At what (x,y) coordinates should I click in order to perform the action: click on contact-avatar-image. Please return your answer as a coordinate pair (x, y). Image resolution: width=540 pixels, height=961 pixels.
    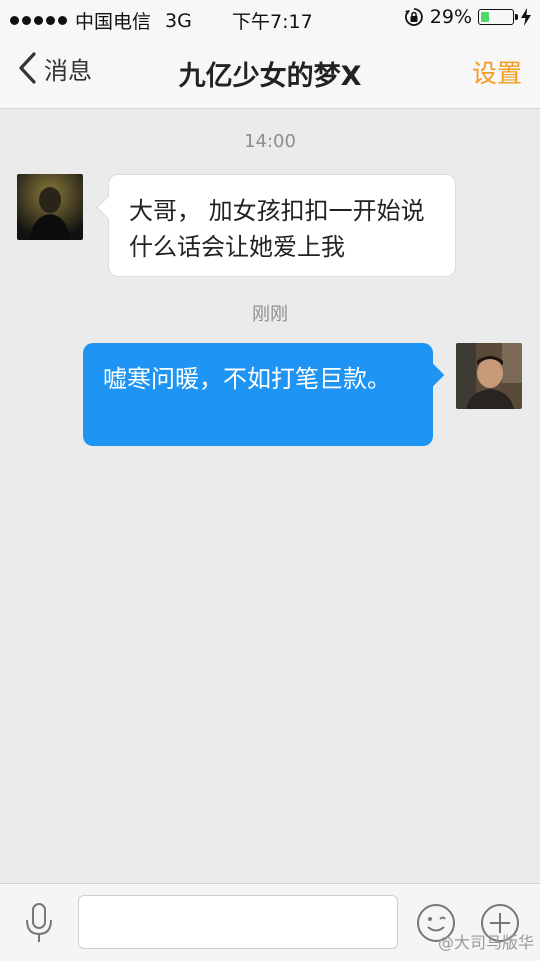
    Looking at the image, I should click on (50, 207).